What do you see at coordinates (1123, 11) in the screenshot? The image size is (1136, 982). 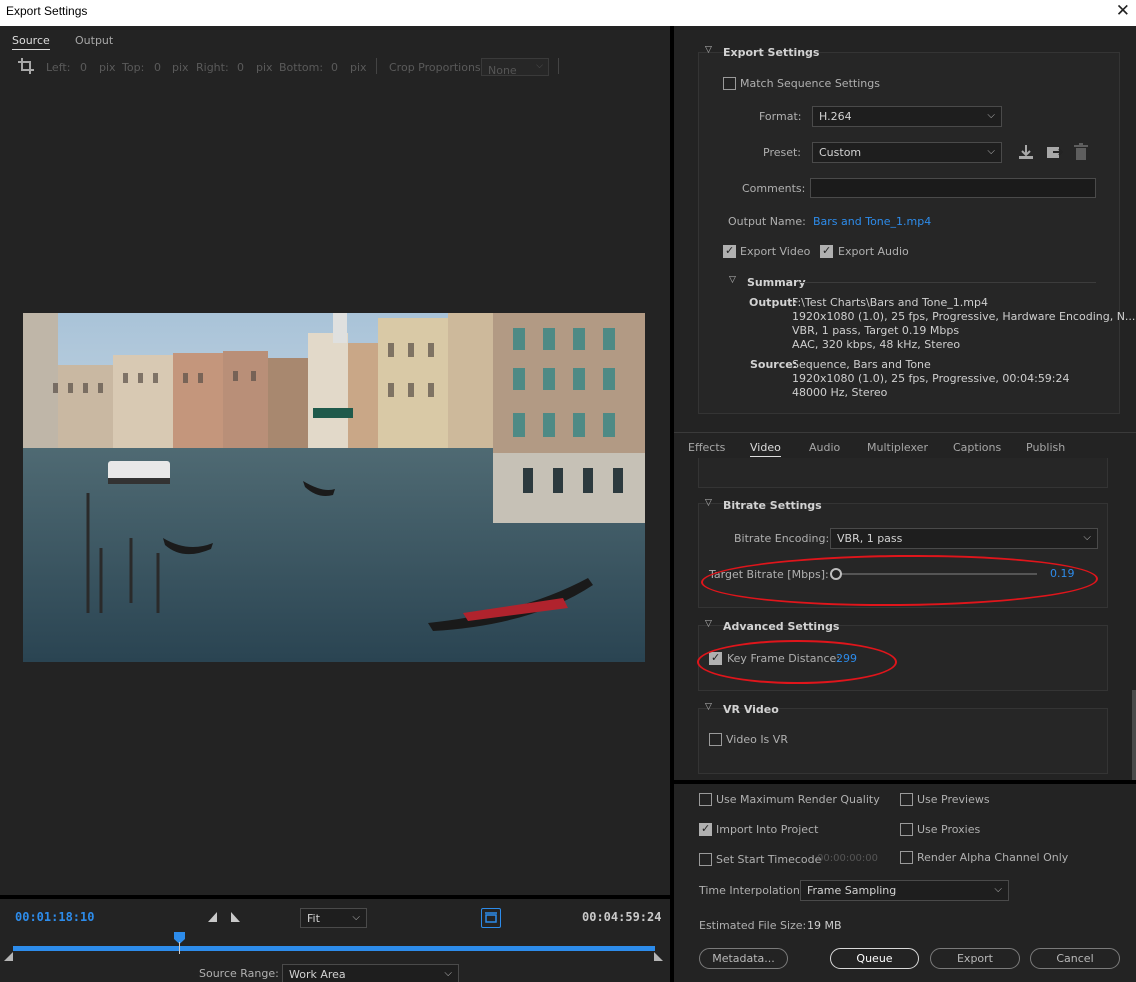 I see `close-icon: ✕` at bounding box center [1123, 11].